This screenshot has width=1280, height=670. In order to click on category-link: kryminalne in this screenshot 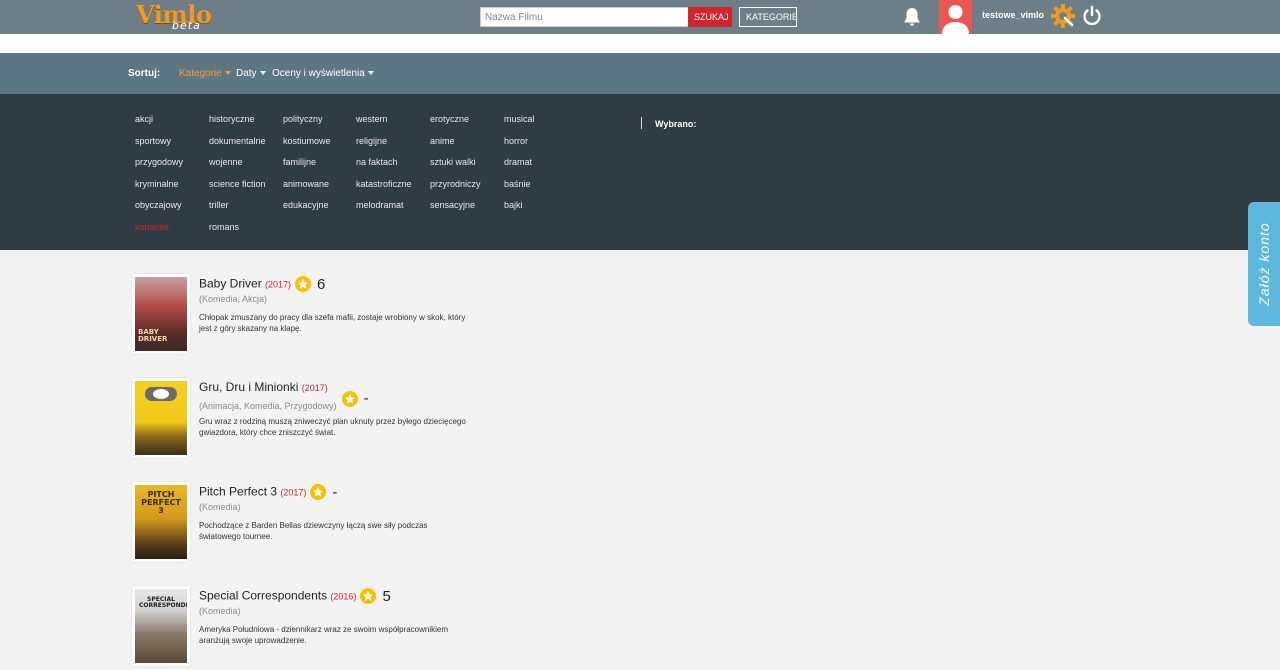, I will do `click(157, 184)`.